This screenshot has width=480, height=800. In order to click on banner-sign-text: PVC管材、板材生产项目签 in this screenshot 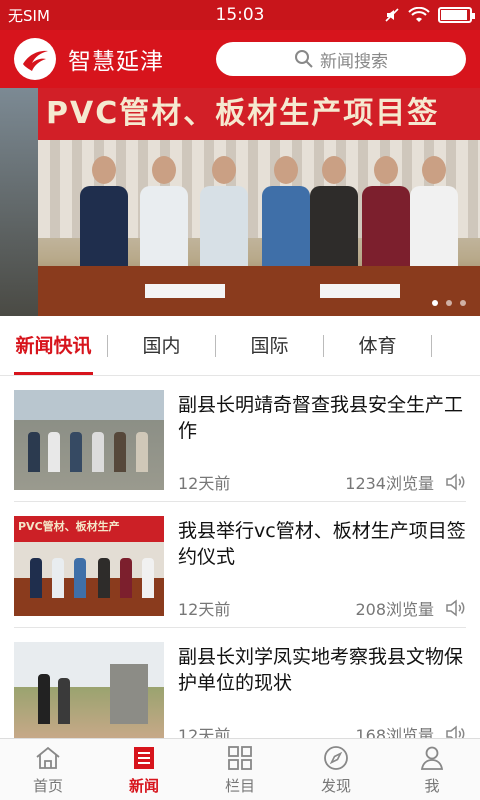, I will do `click(259, 114)`.